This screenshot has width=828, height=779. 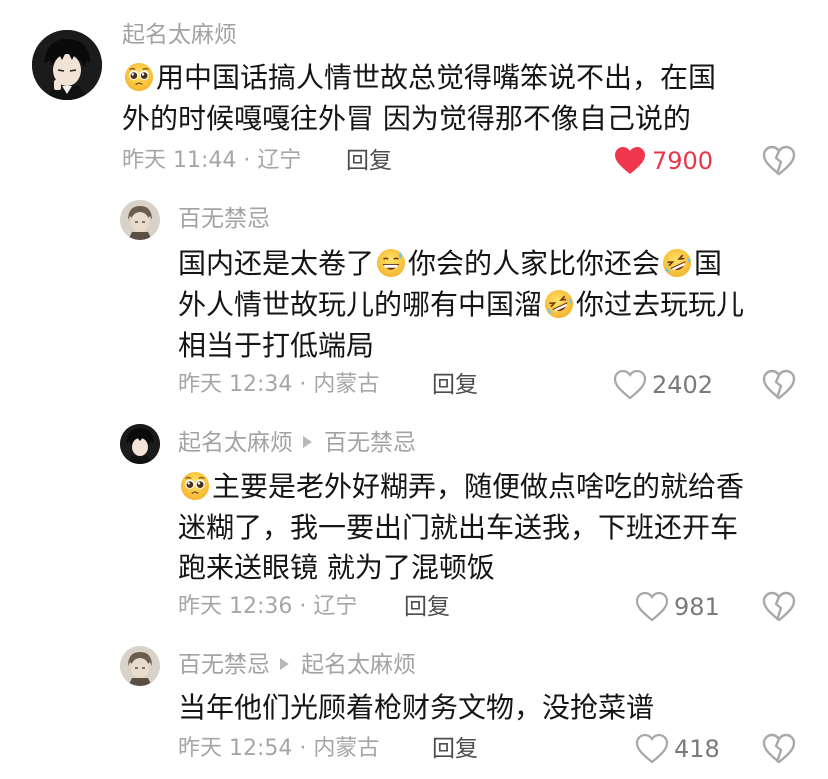 I want to click on like-count: 7900, so click(x=683, y=161).